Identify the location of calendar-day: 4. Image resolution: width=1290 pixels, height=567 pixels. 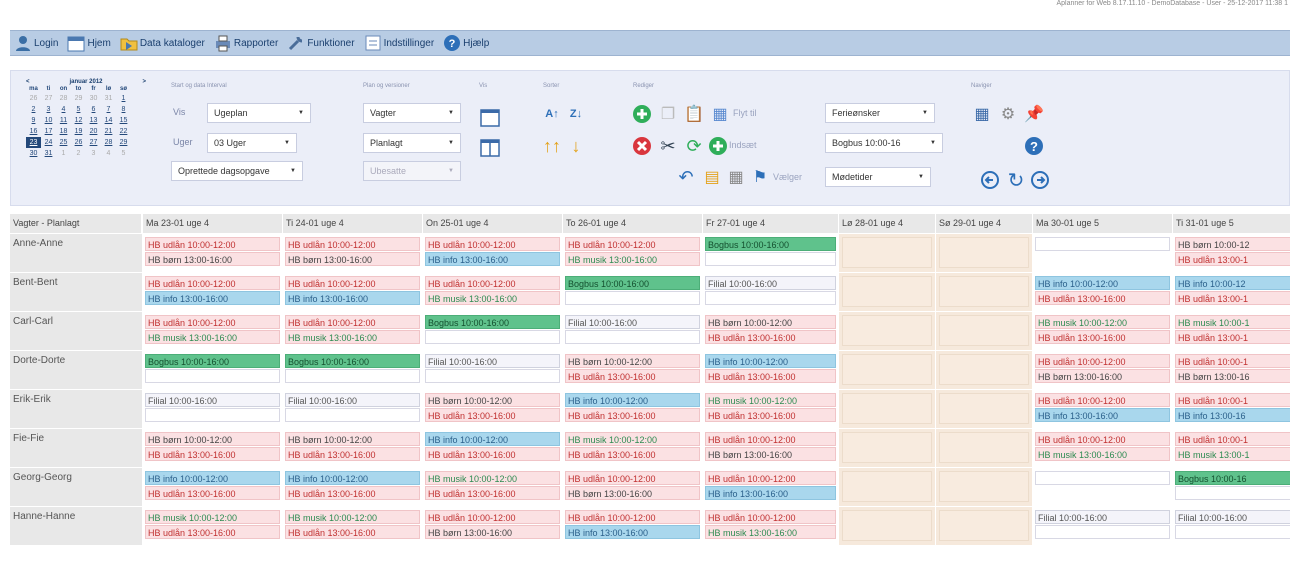
(108, 153).